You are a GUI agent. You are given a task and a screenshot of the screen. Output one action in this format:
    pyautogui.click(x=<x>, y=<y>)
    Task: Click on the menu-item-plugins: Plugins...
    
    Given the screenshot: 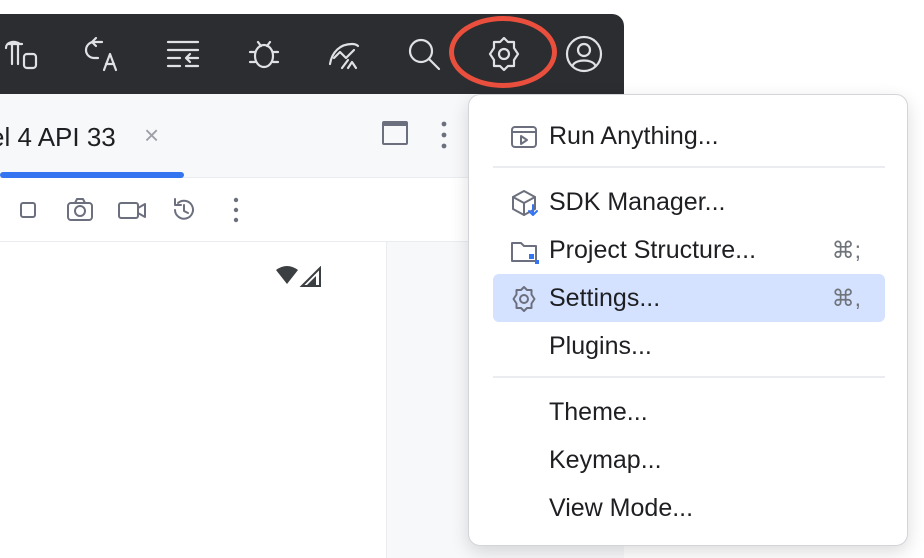 What is the action you would take?
    pyautogui.click(x=689, y=346)
    